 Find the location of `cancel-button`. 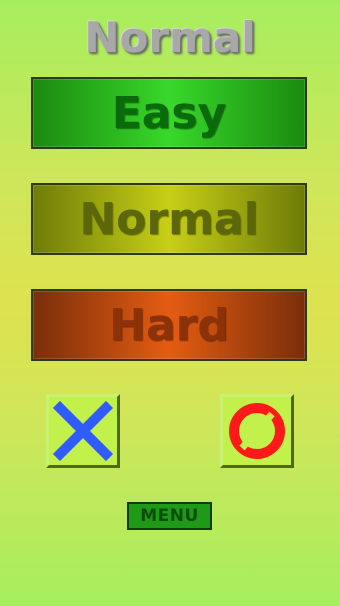

cancel-button is located at coordinates (83, 431).